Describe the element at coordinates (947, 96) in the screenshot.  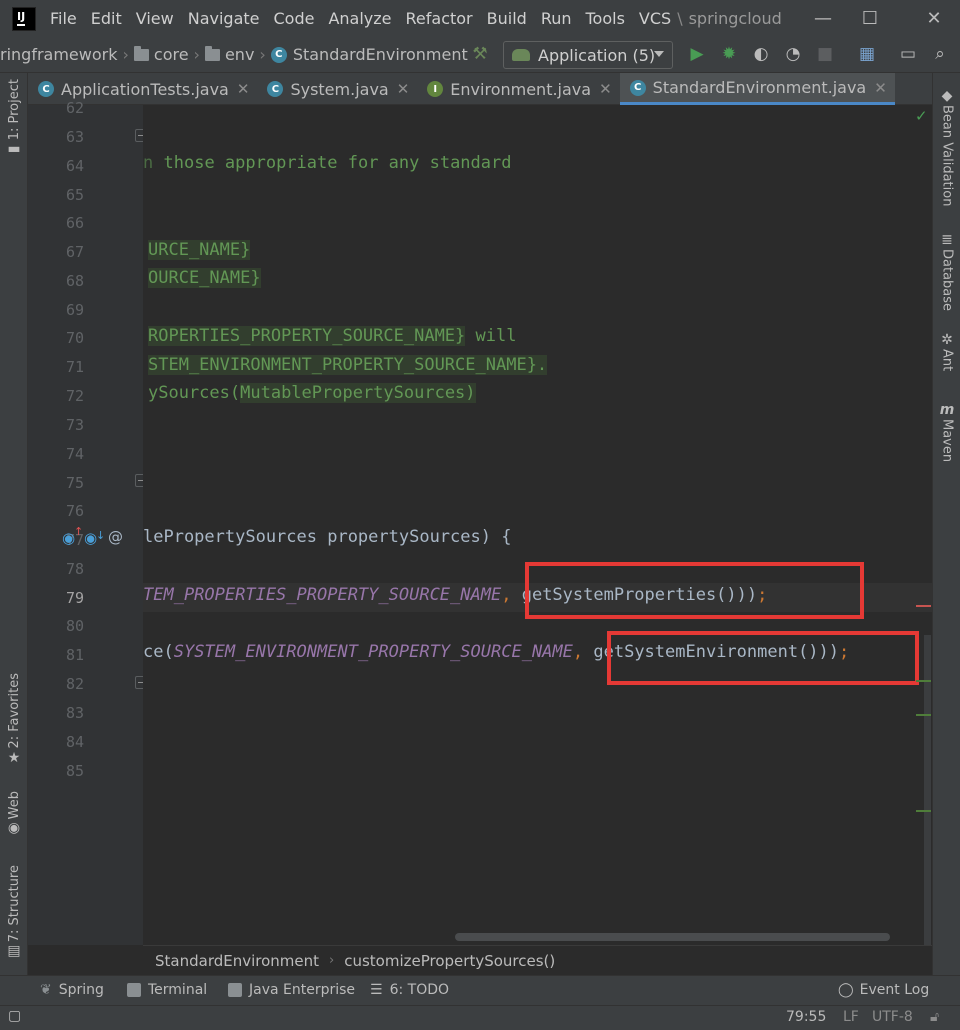
I see `bean-icon: ◆` at that location.